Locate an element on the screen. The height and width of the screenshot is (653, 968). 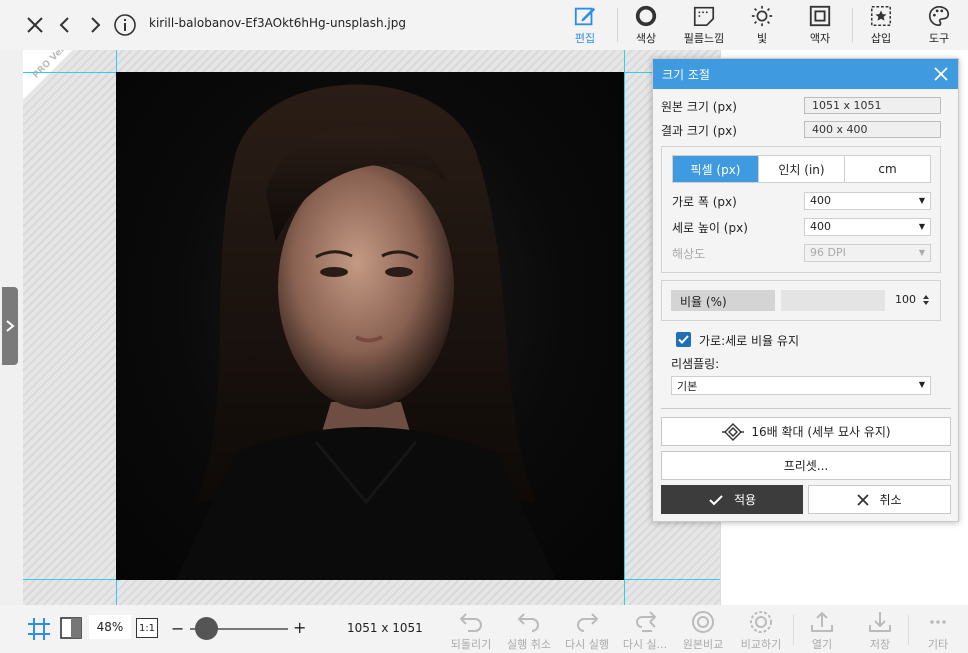
keep-ratio-checkbox is located at coordinates (683, 339).